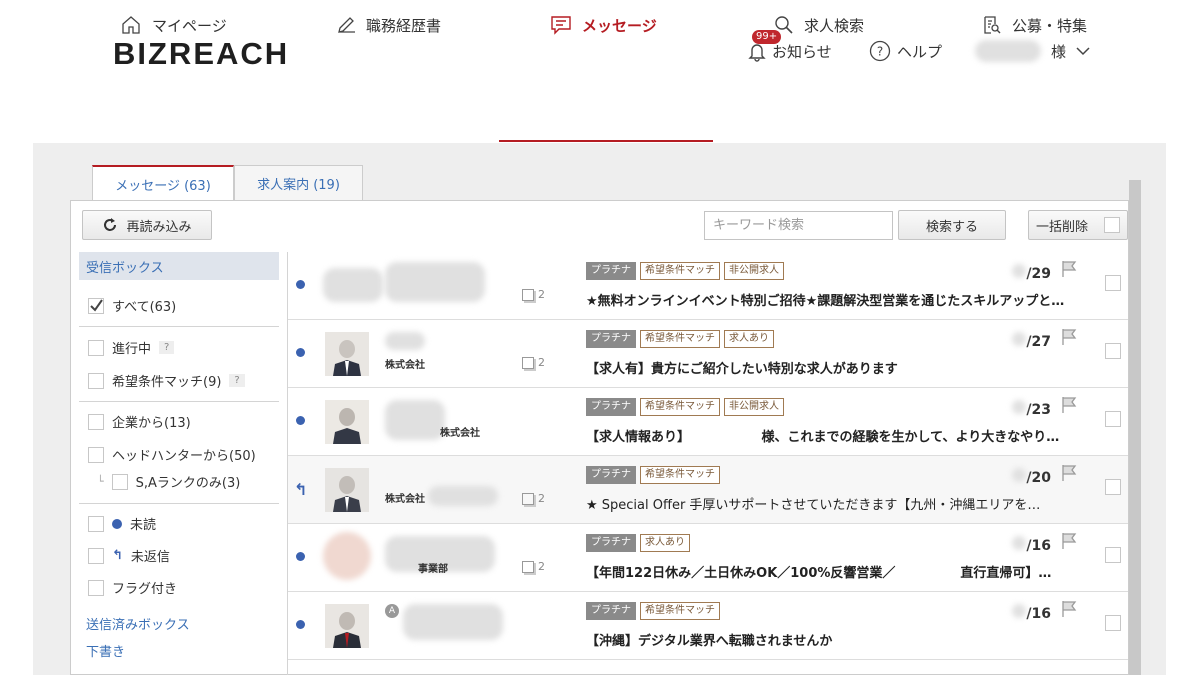 The width and height of the screenshot is (1200, 675). Describe the element at coordinates (905, 51) in the screenshot. I see `help-button: ? ヘルプ` at that location.